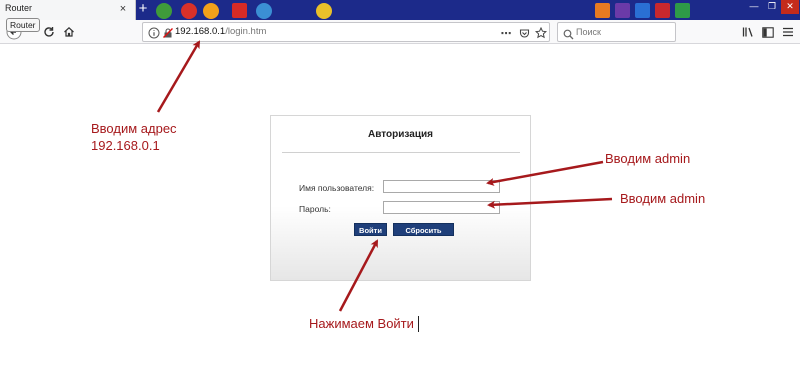  Describe the element at coordinates (154, 32) in the screenshot. I see `info-icon` at that location.